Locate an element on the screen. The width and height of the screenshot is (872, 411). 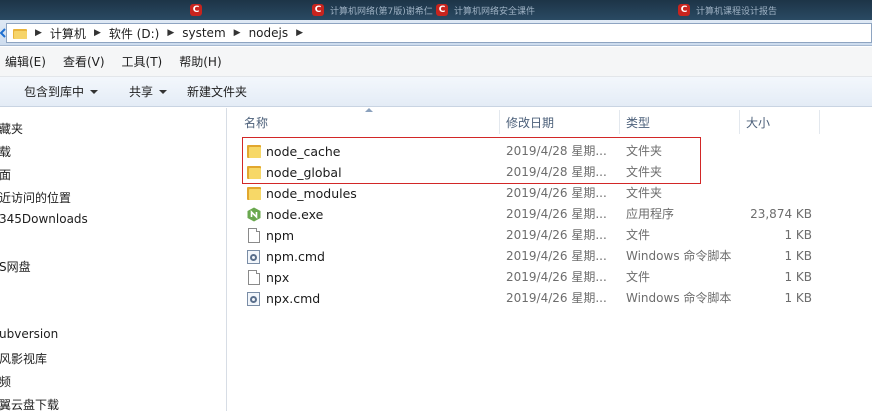
file-type: 应用程序 is located at coordinates (650, 214).